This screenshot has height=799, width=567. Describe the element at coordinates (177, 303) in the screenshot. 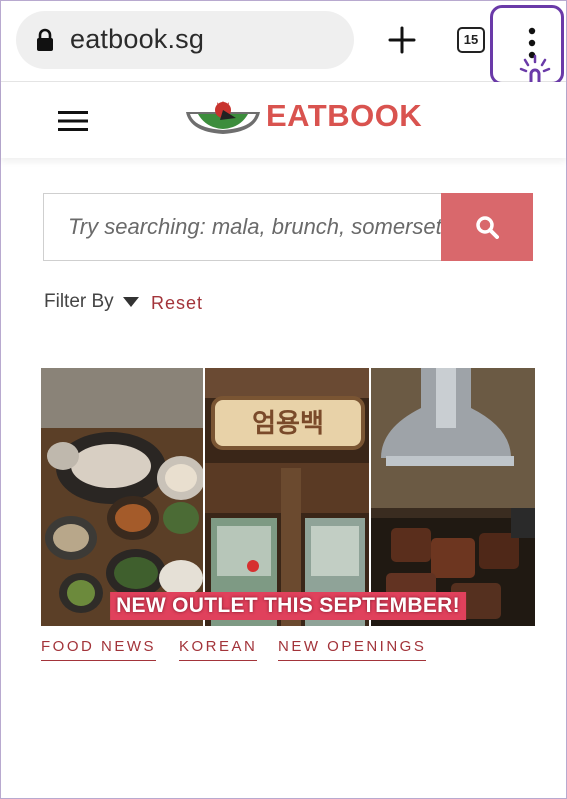

I see `reset-link: Reset` at that location.